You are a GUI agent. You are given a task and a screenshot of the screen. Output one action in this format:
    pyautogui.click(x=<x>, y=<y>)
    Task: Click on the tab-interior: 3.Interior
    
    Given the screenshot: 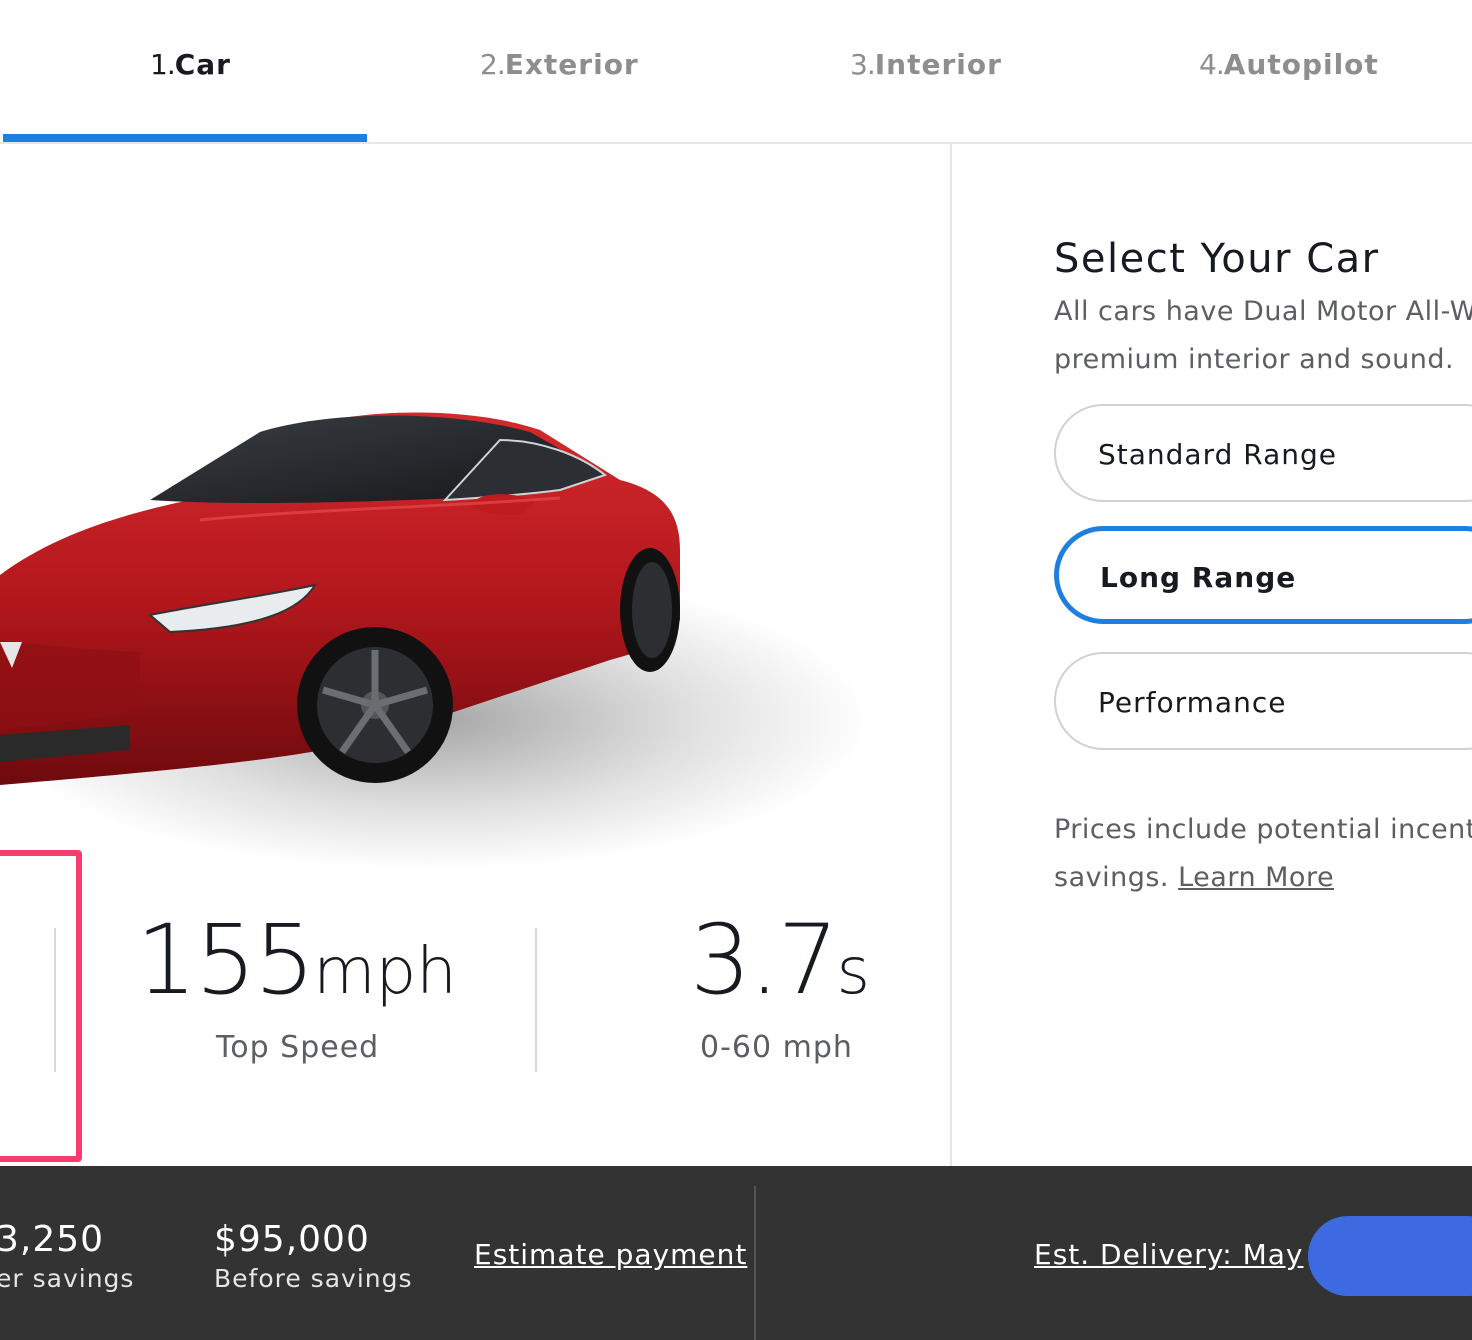 What is the action you would take?
    pyautogui.click(x=926, y=68)
    